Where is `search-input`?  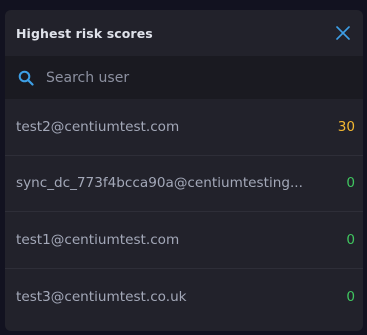 search-input is located at coordinates (204, 77).